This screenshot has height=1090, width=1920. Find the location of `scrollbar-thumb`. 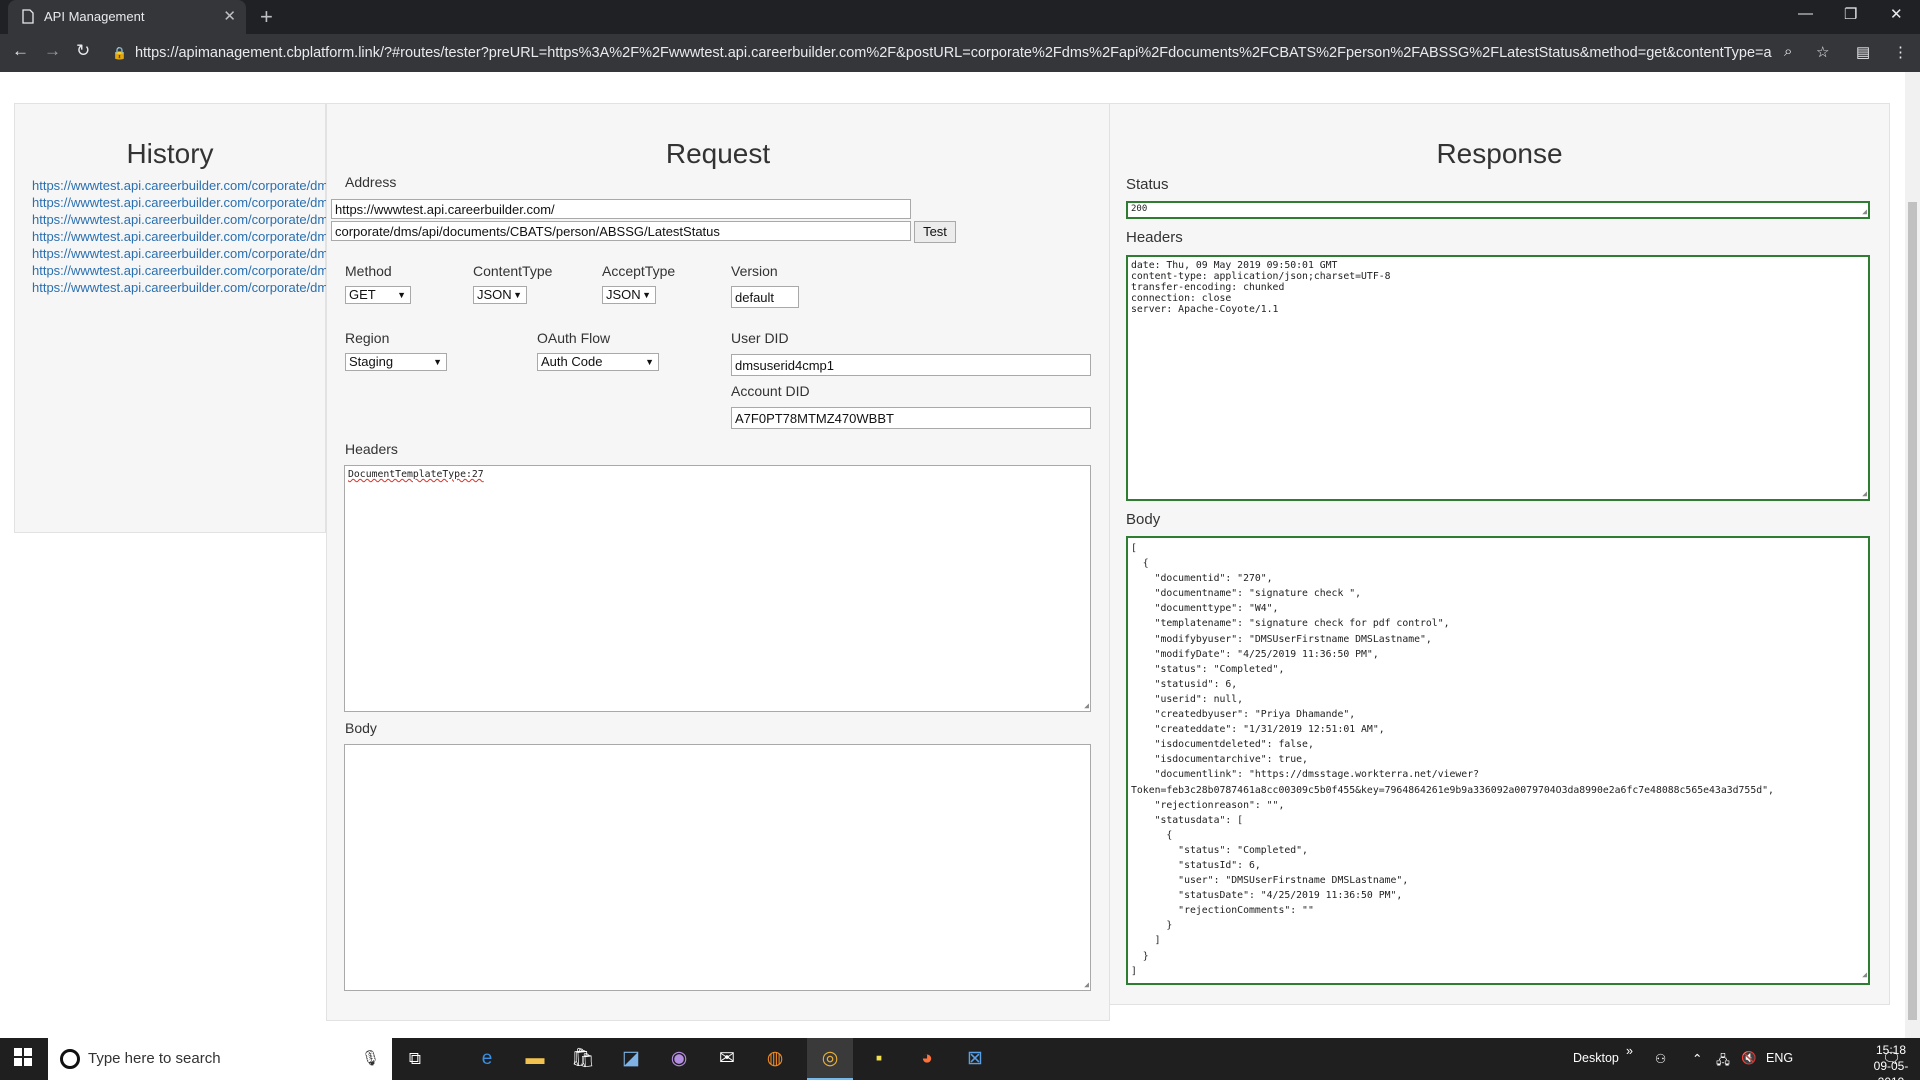

scrollbar-thumb is located at coordinates (1912, 611).